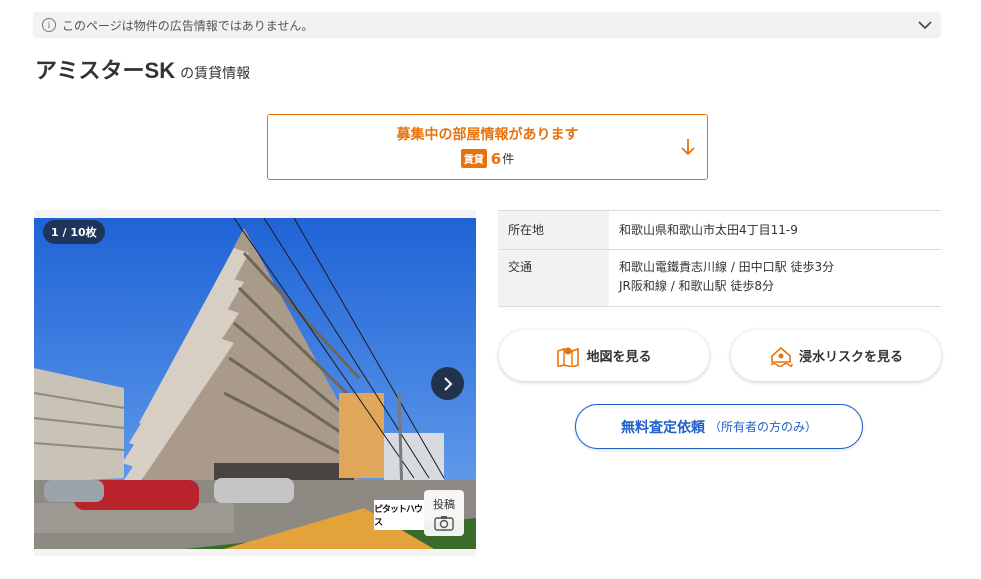  Describe the element at coordinates (444, 523) in the screenshot. I see `camera-icon` at that location.